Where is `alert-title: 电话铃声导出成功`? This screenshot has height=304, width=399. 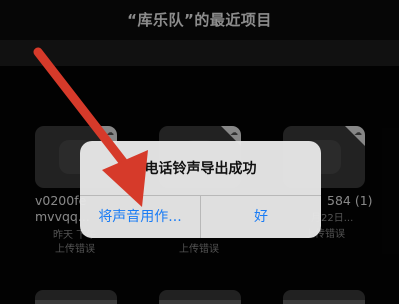
alert-title: 电话铃声导出成功 is located at coordinates (200, 169).